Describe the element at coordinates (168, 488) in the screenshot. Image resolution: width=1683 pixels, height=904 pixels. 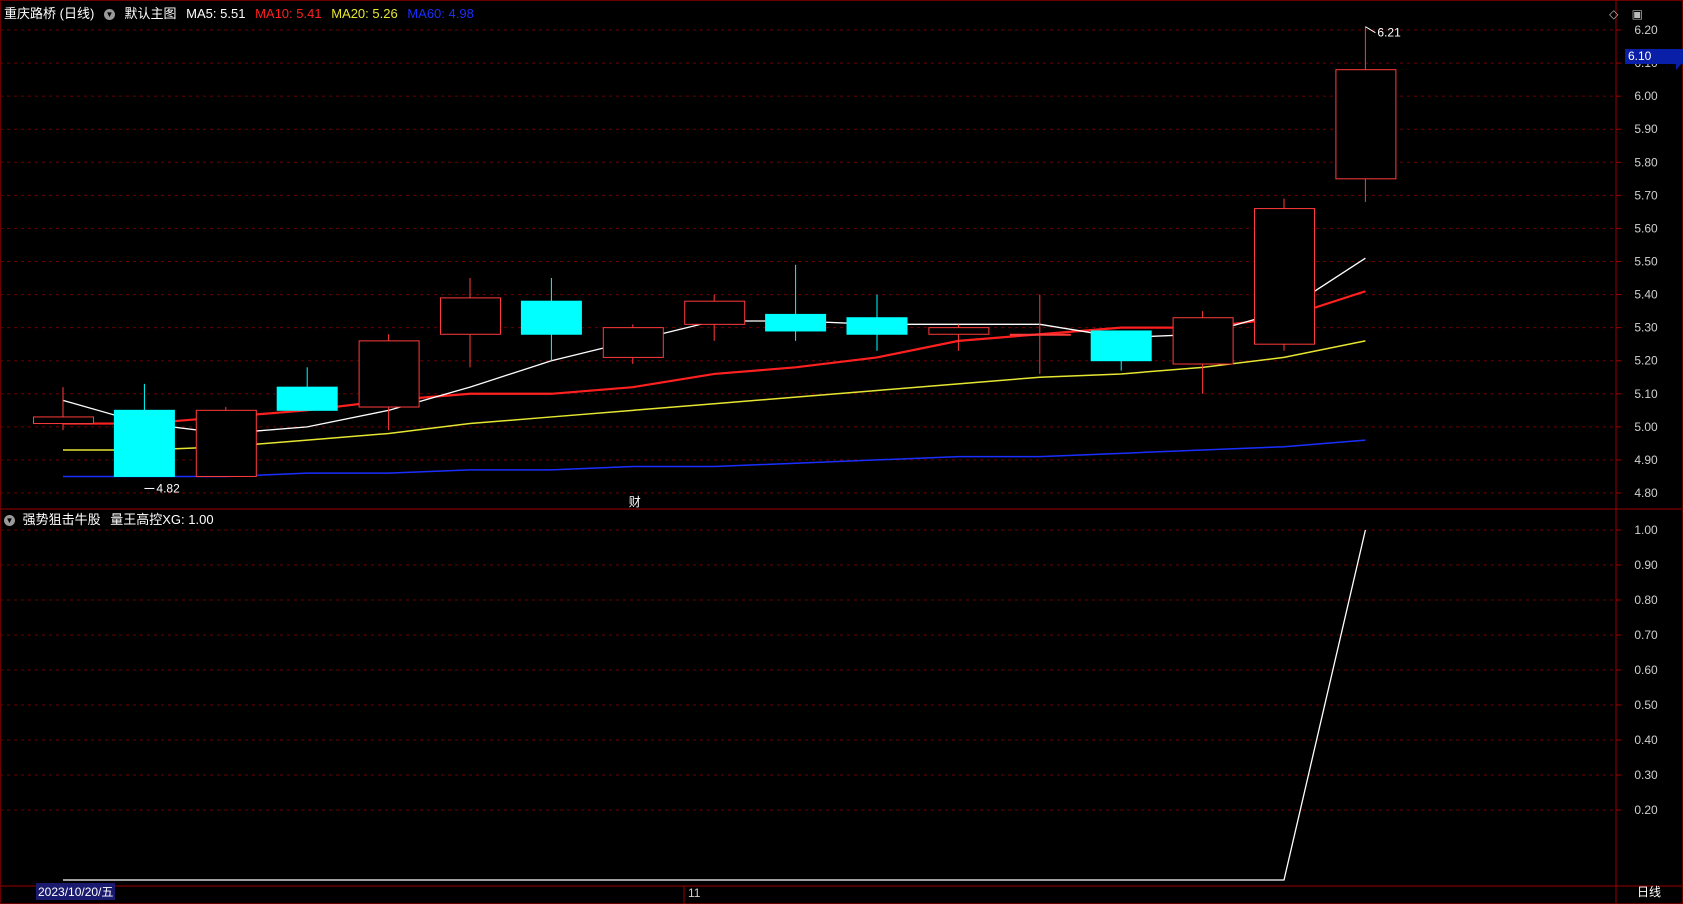
I see `low-price-label: 4.82` at that location.